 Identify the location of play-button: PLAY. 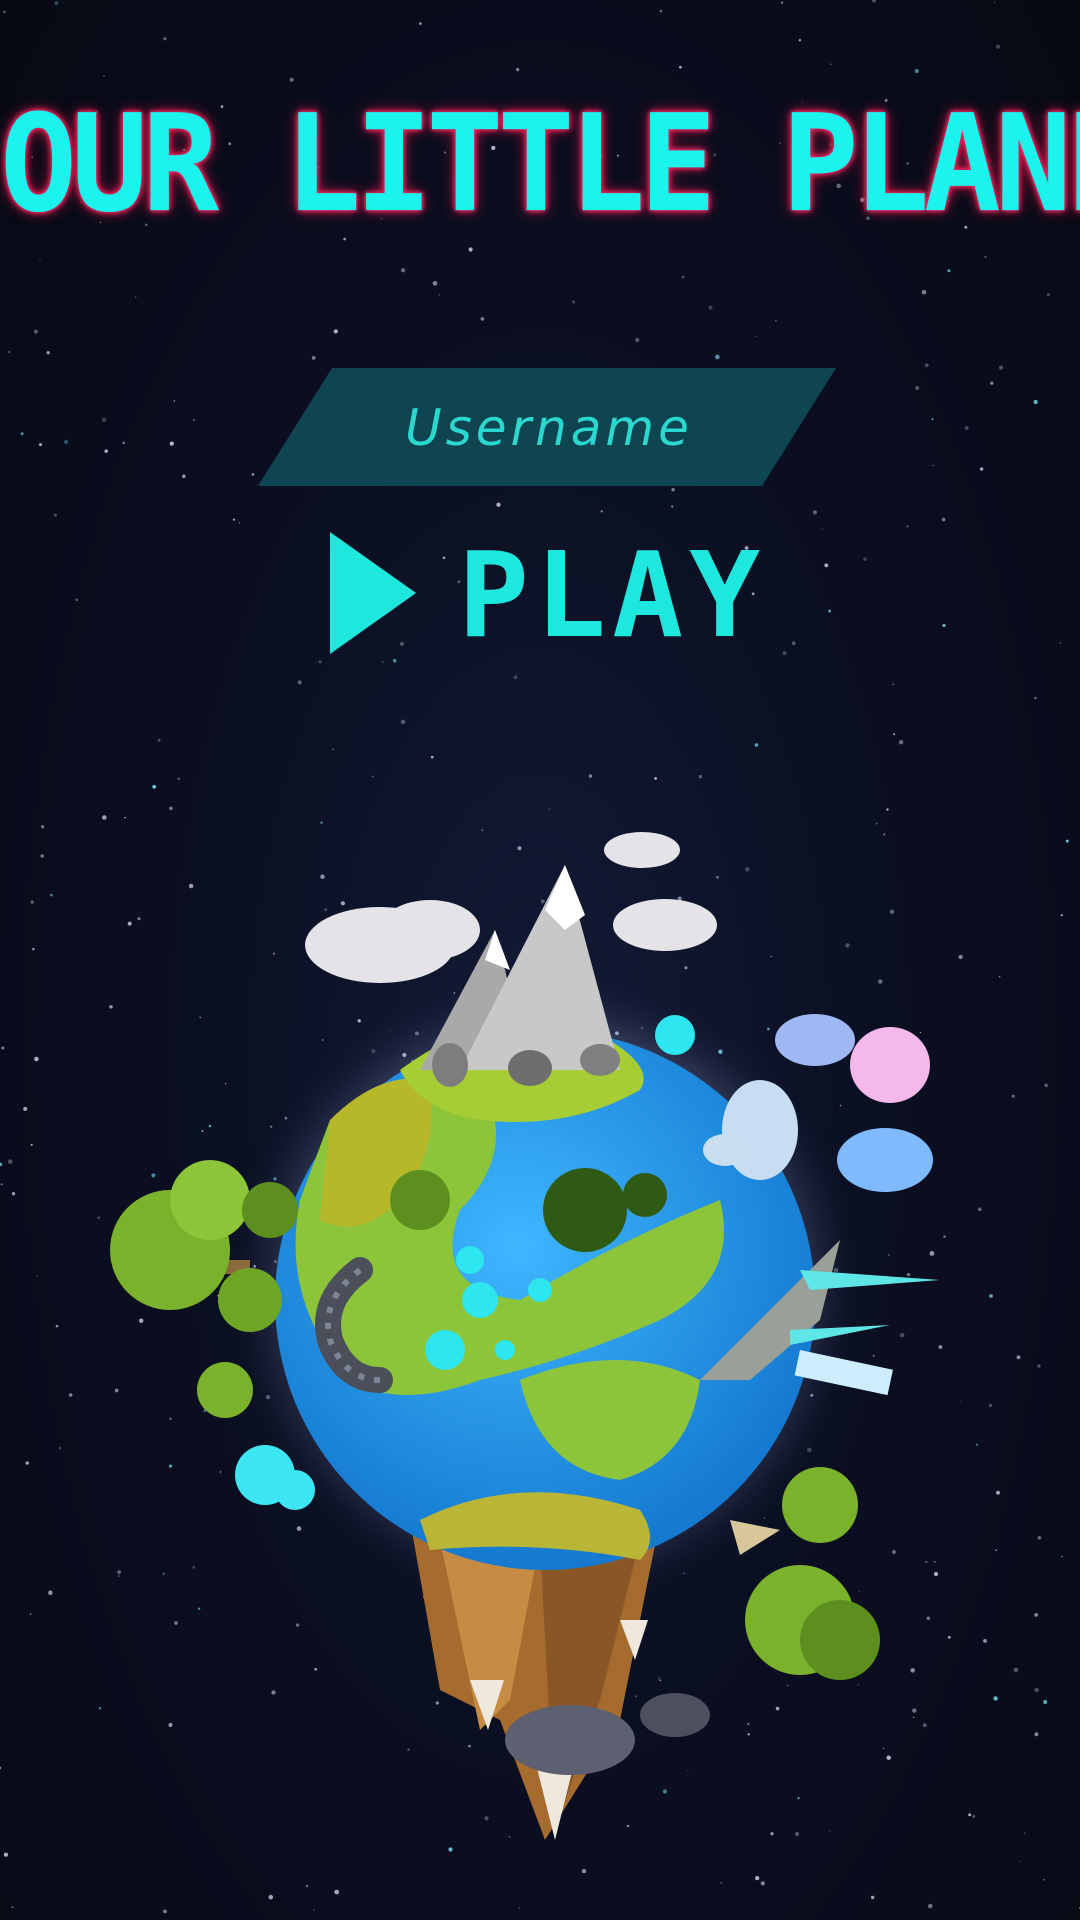
(545, 595).